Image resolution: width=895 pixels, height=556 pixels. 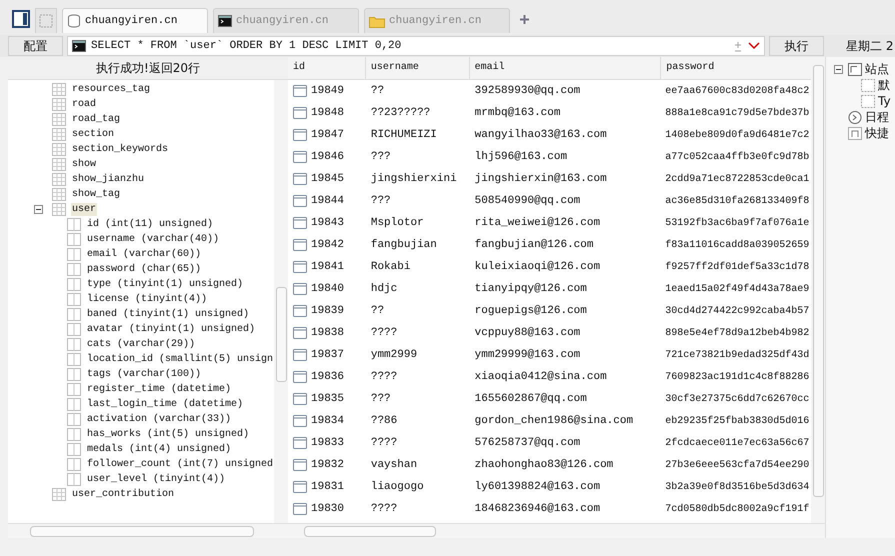 I want to click on table-cell: 19846, so click(x=327, y=157).